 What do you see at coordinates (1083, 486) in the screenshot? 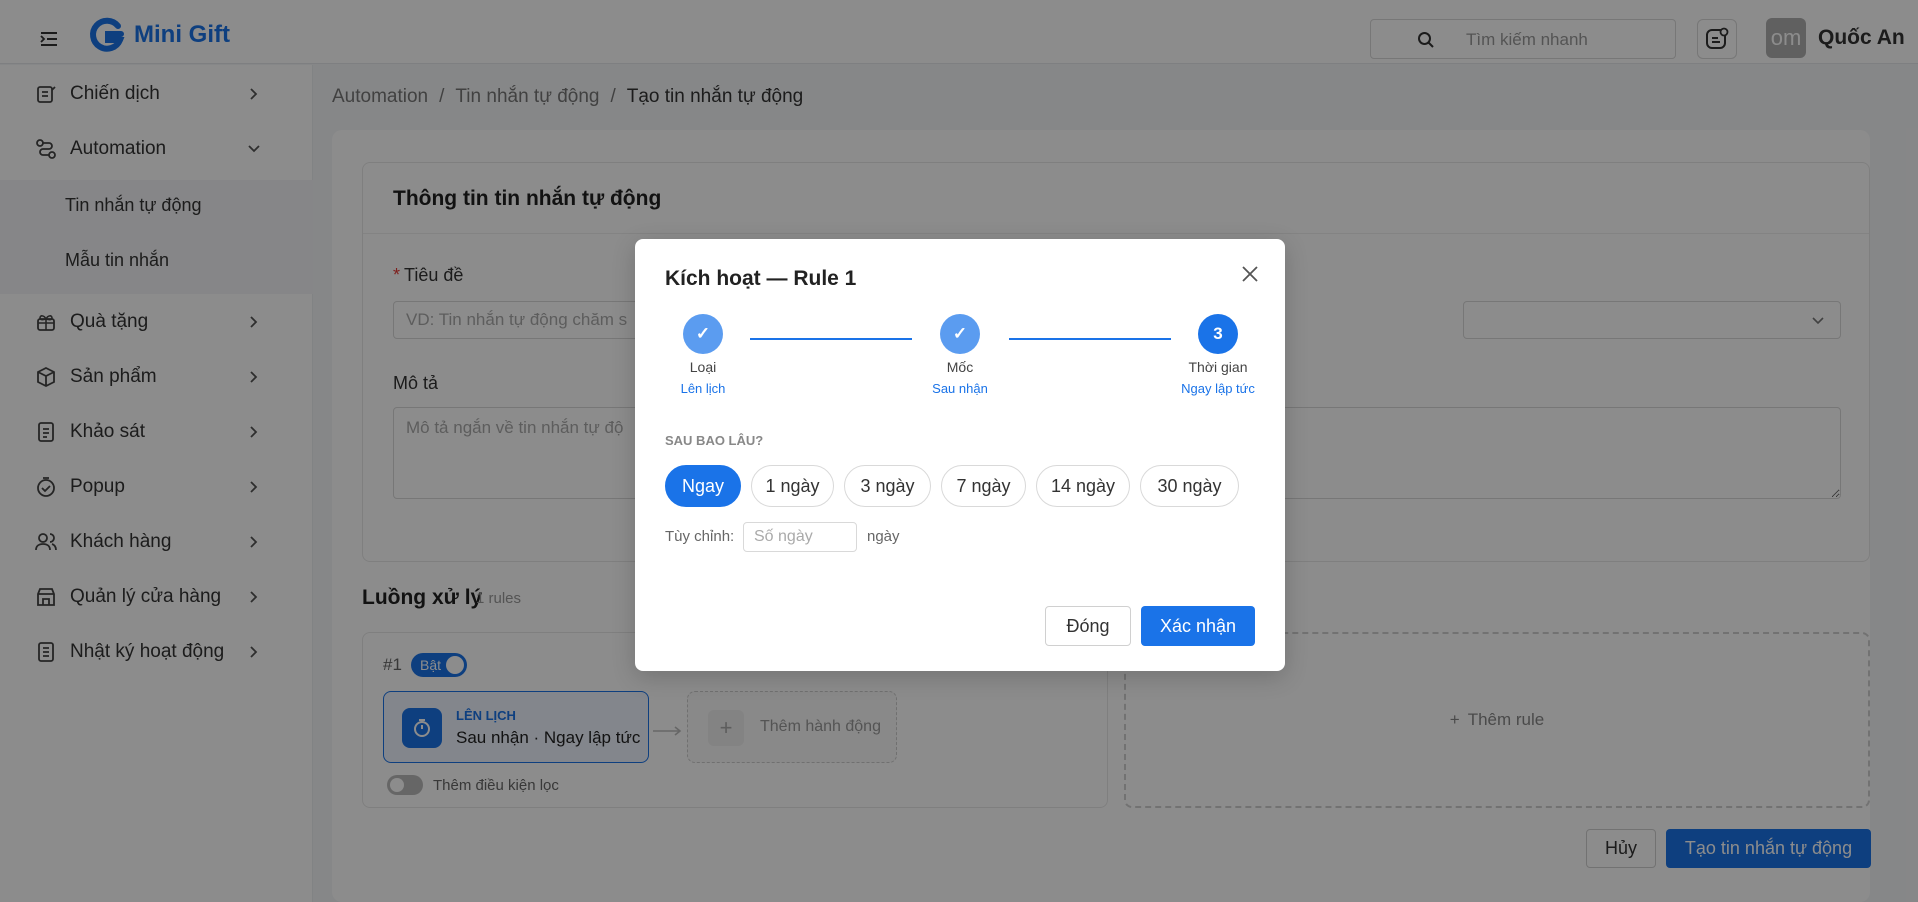
I see `option-chip-14-days: 14 ngày` at bounding box center [1083, 486].